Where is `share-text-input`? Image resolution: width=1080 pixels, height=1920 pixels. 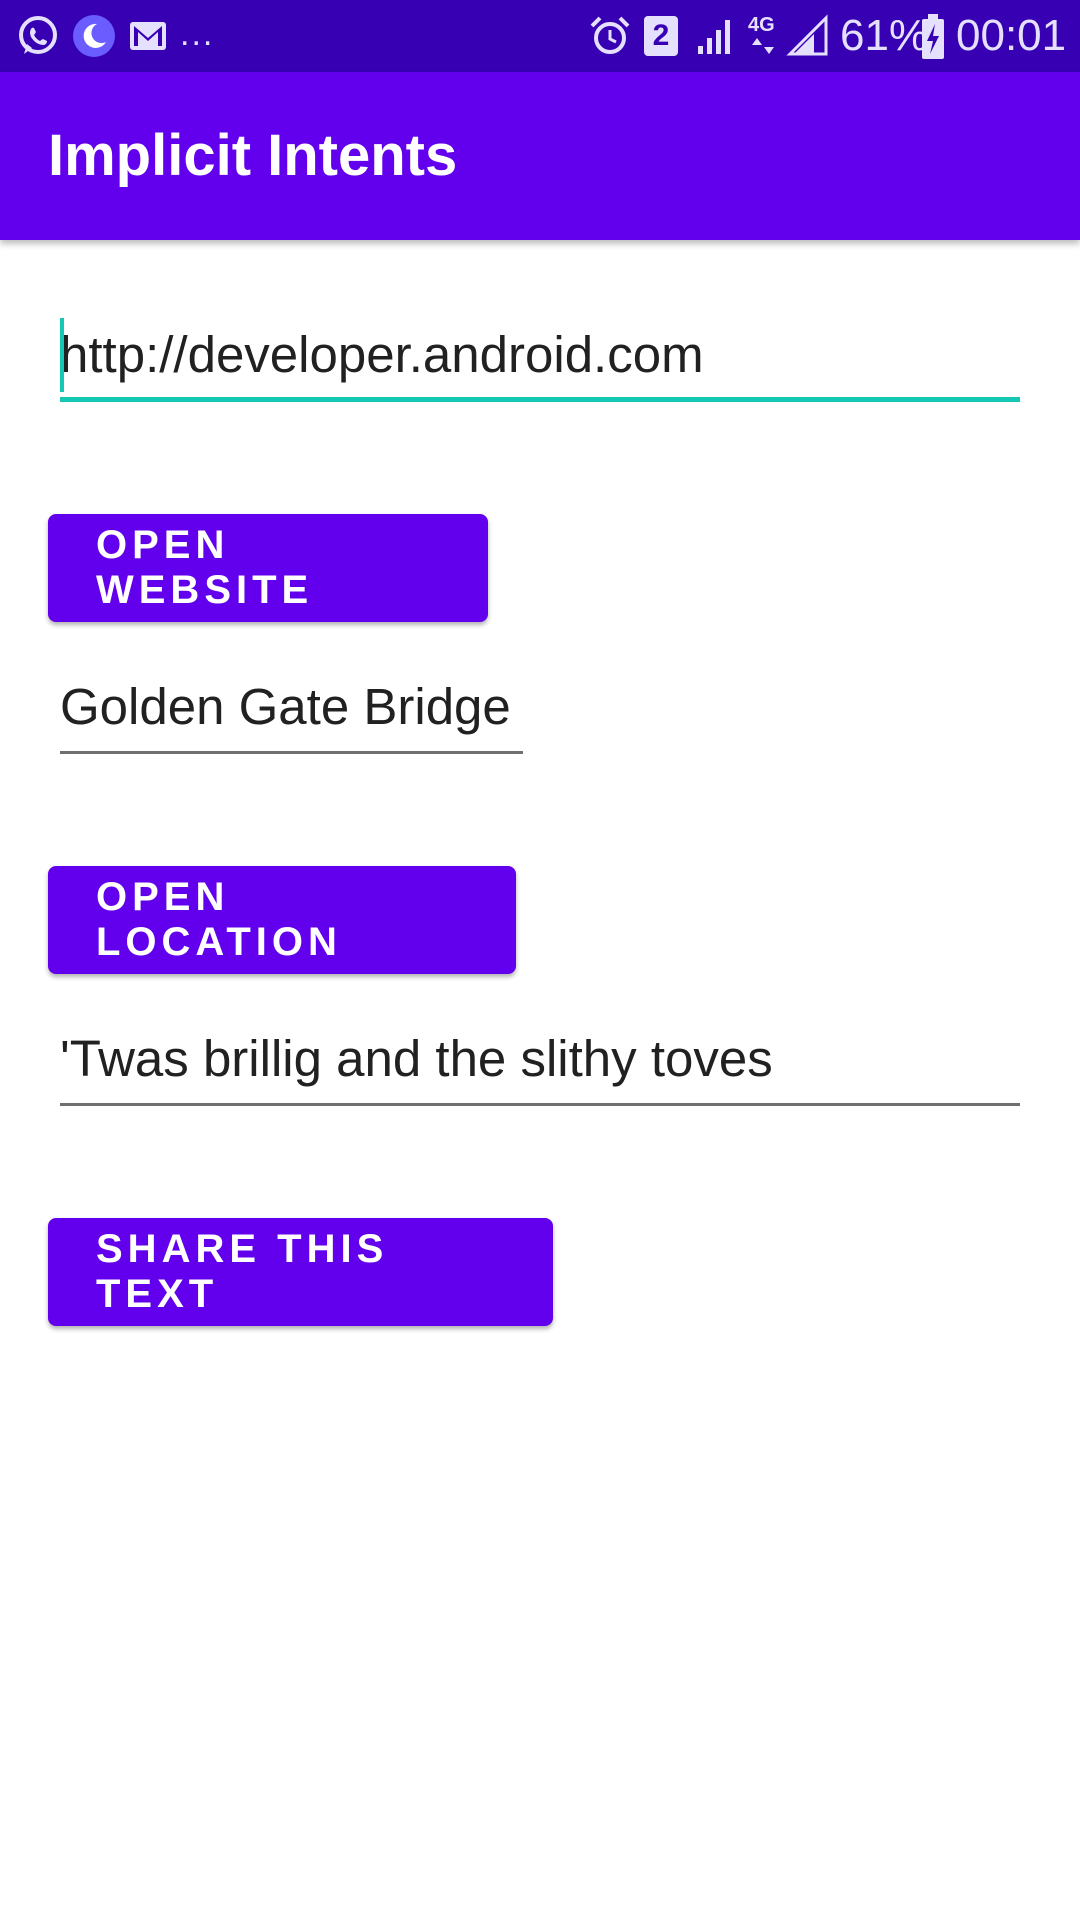
share-text-input is located at coordinates (540, 1058).